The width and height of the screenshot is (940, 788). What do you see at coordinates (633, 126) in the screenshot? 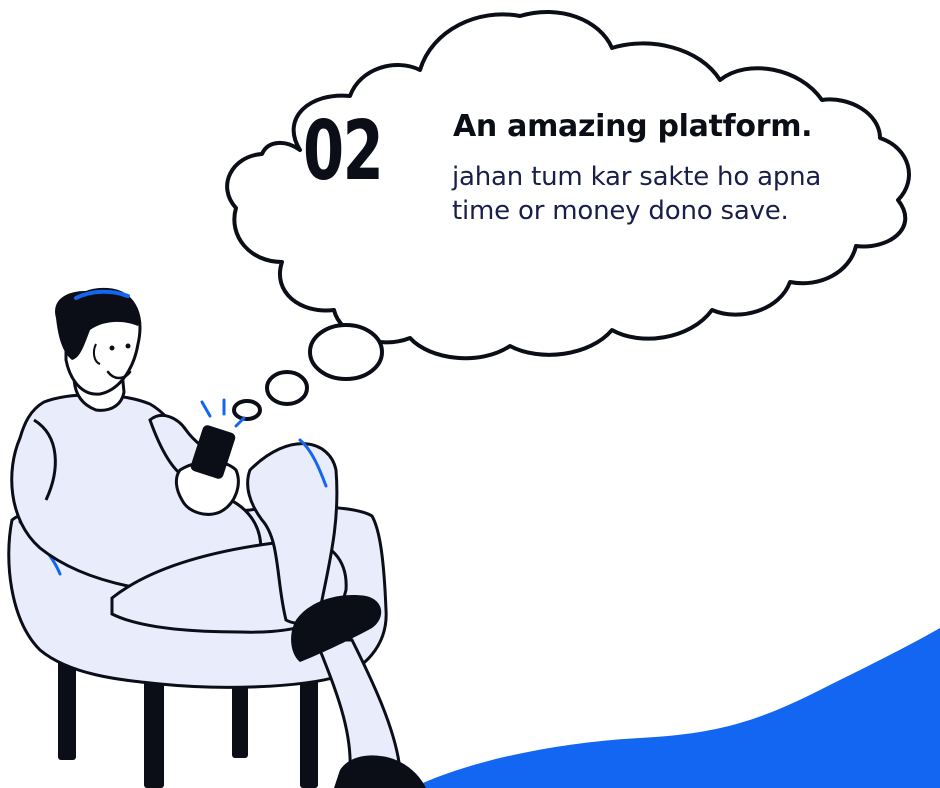
I see `bubble-headline: An amazing platform.` at bounding box center [633, 126].